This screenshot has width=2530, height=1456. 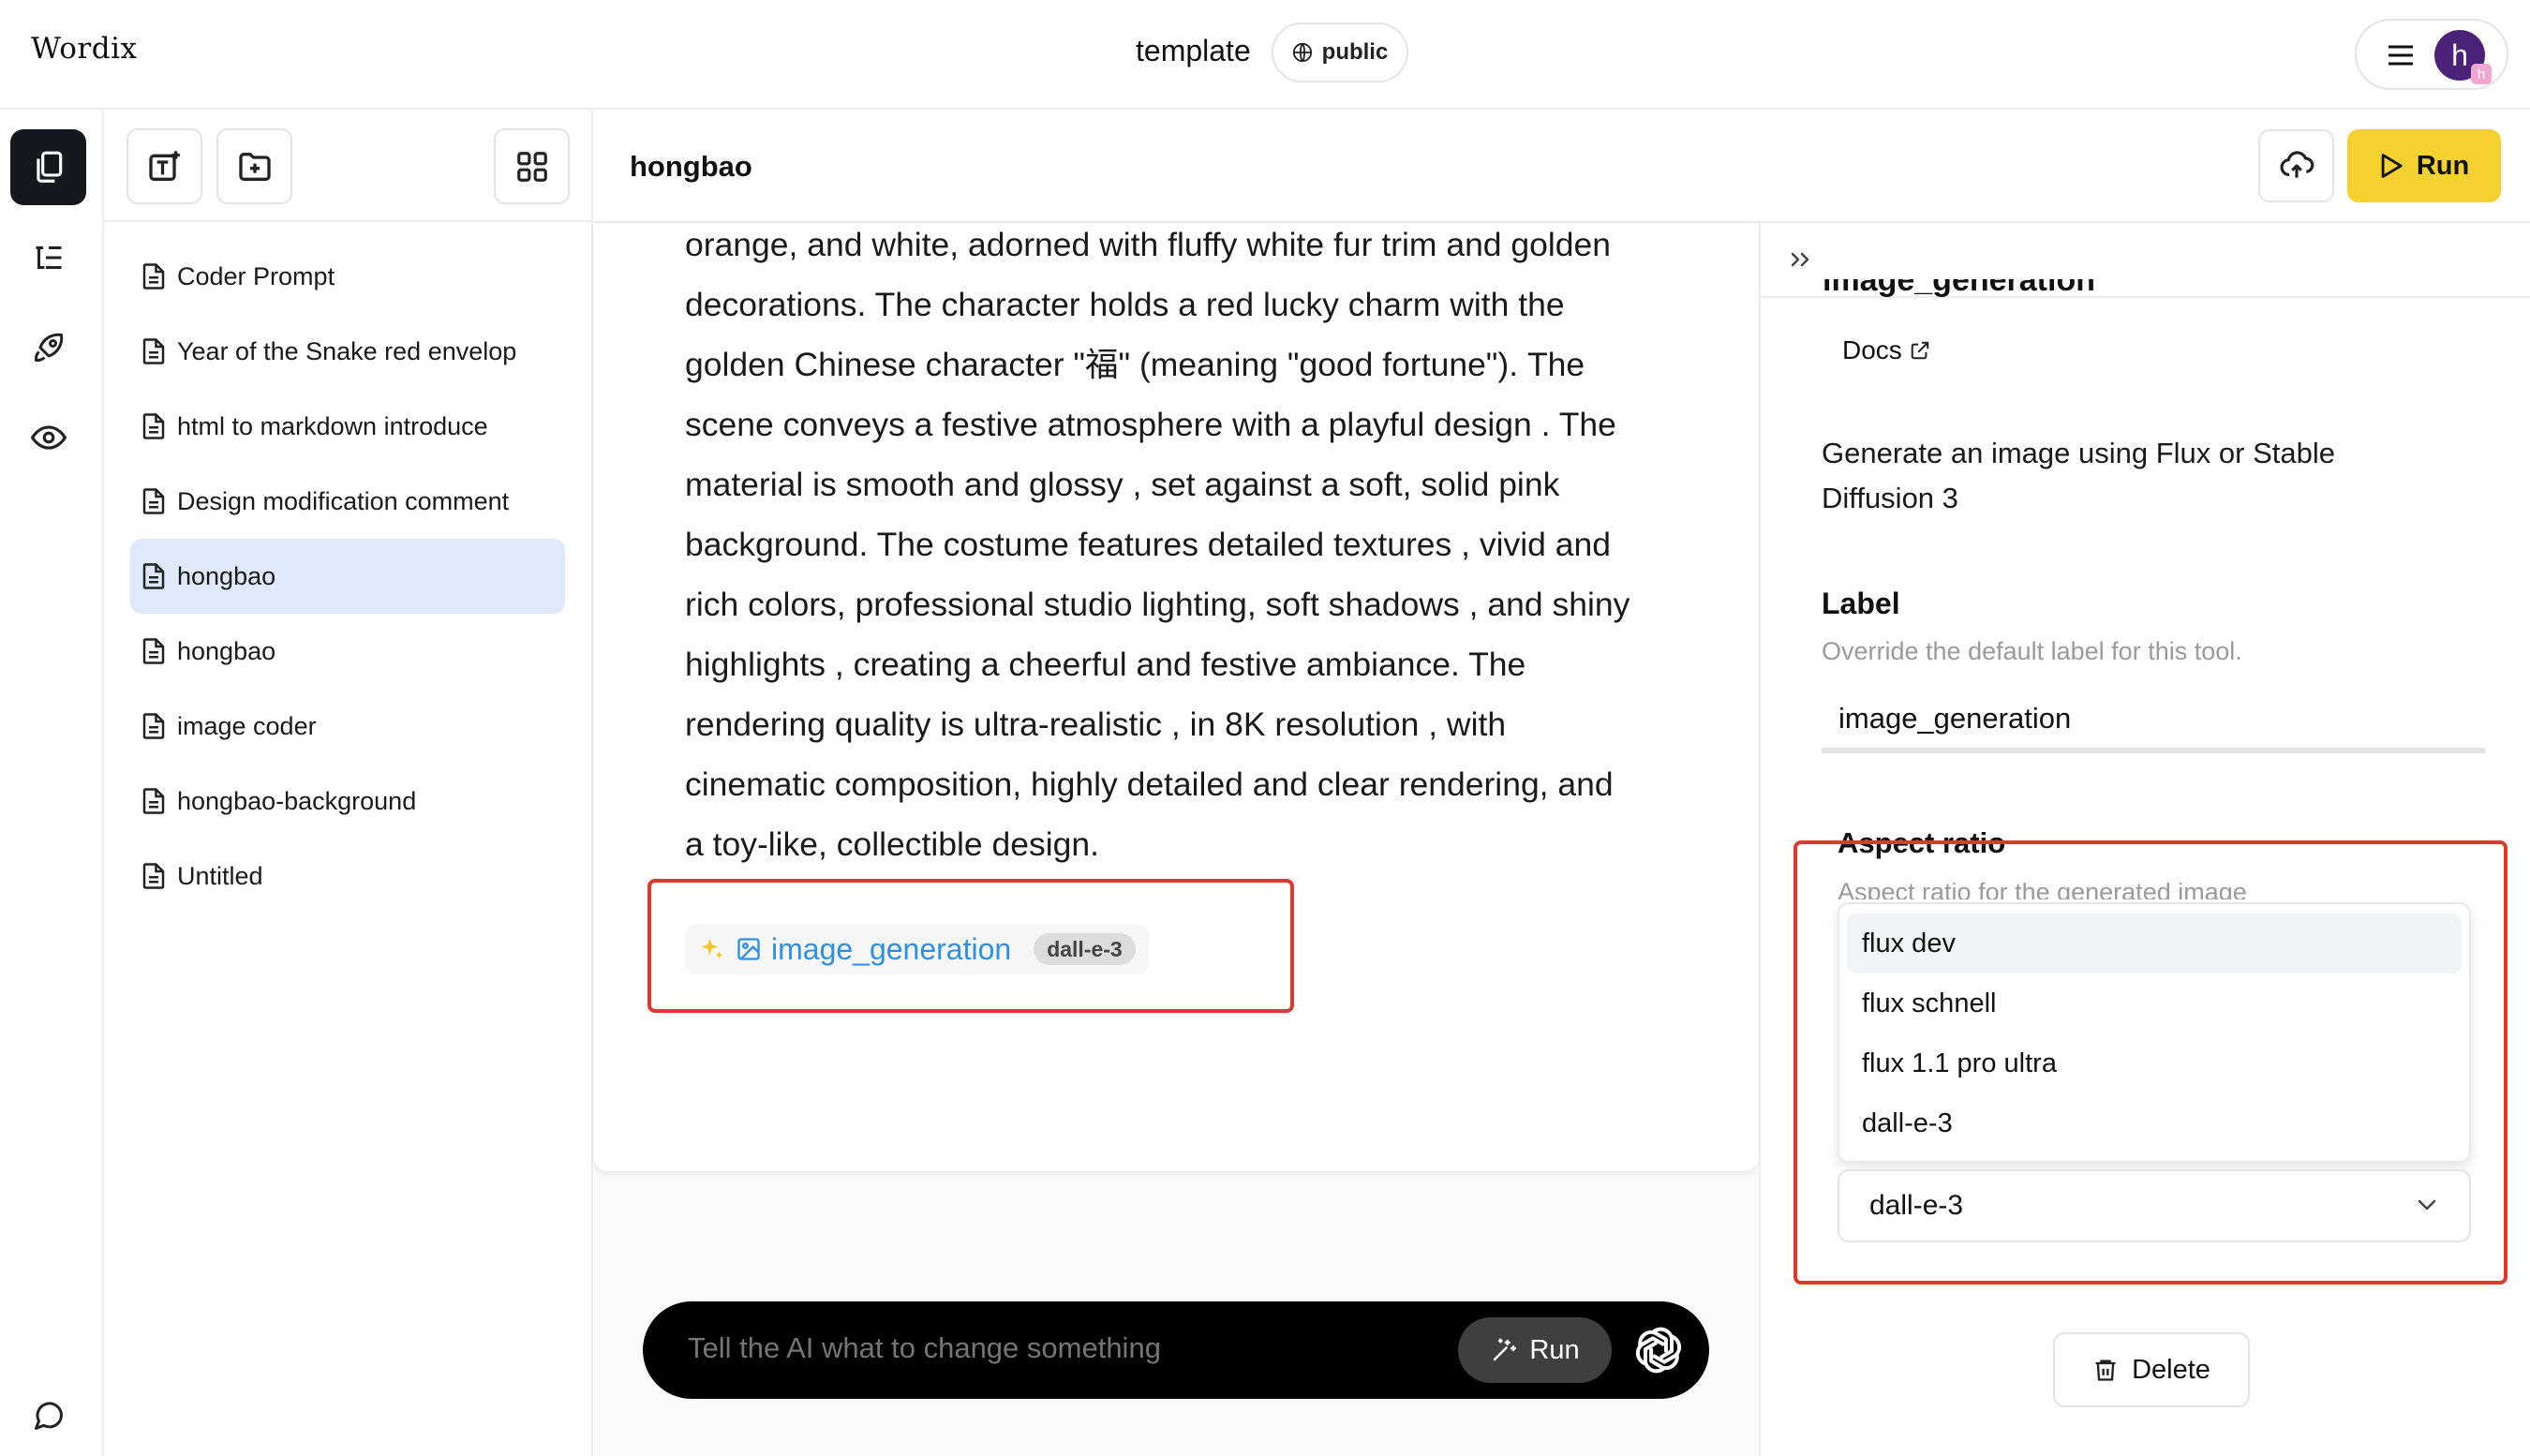 I want to click on file-label: hongbao-background, so click(x=297, y=800).